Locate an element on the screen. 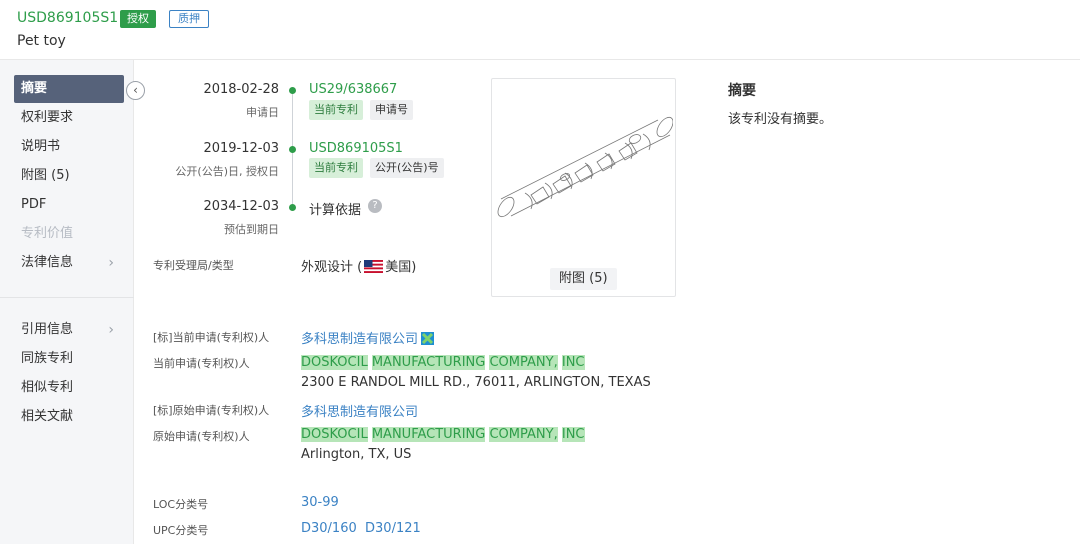  current-applicant-name: DOSKOCIL MANUFACTURING COMPANY, INC is located at coordinates (443, 362).